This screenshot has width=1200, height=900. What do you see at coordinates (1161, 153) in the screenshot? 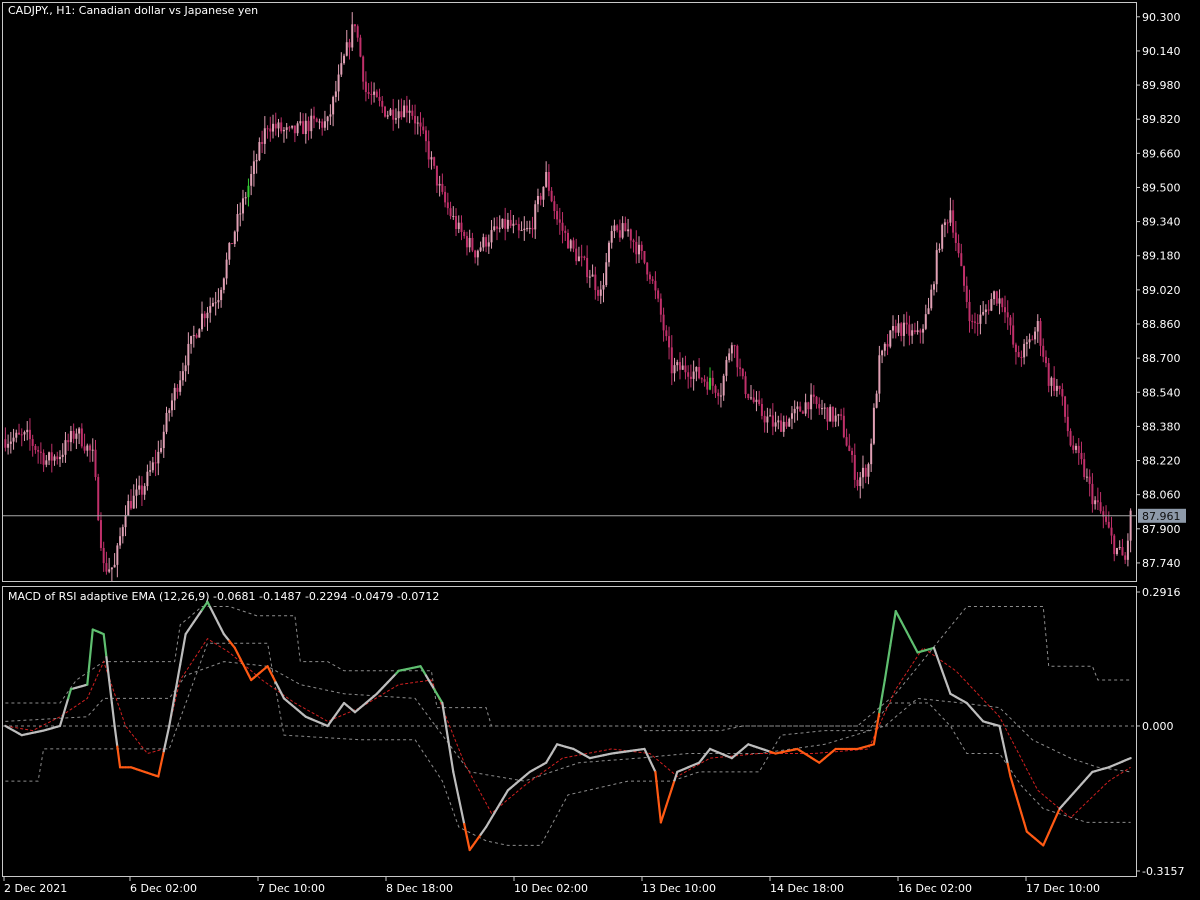
I see `price-tick-label: 89.660` at bounding box center [1161, 153].